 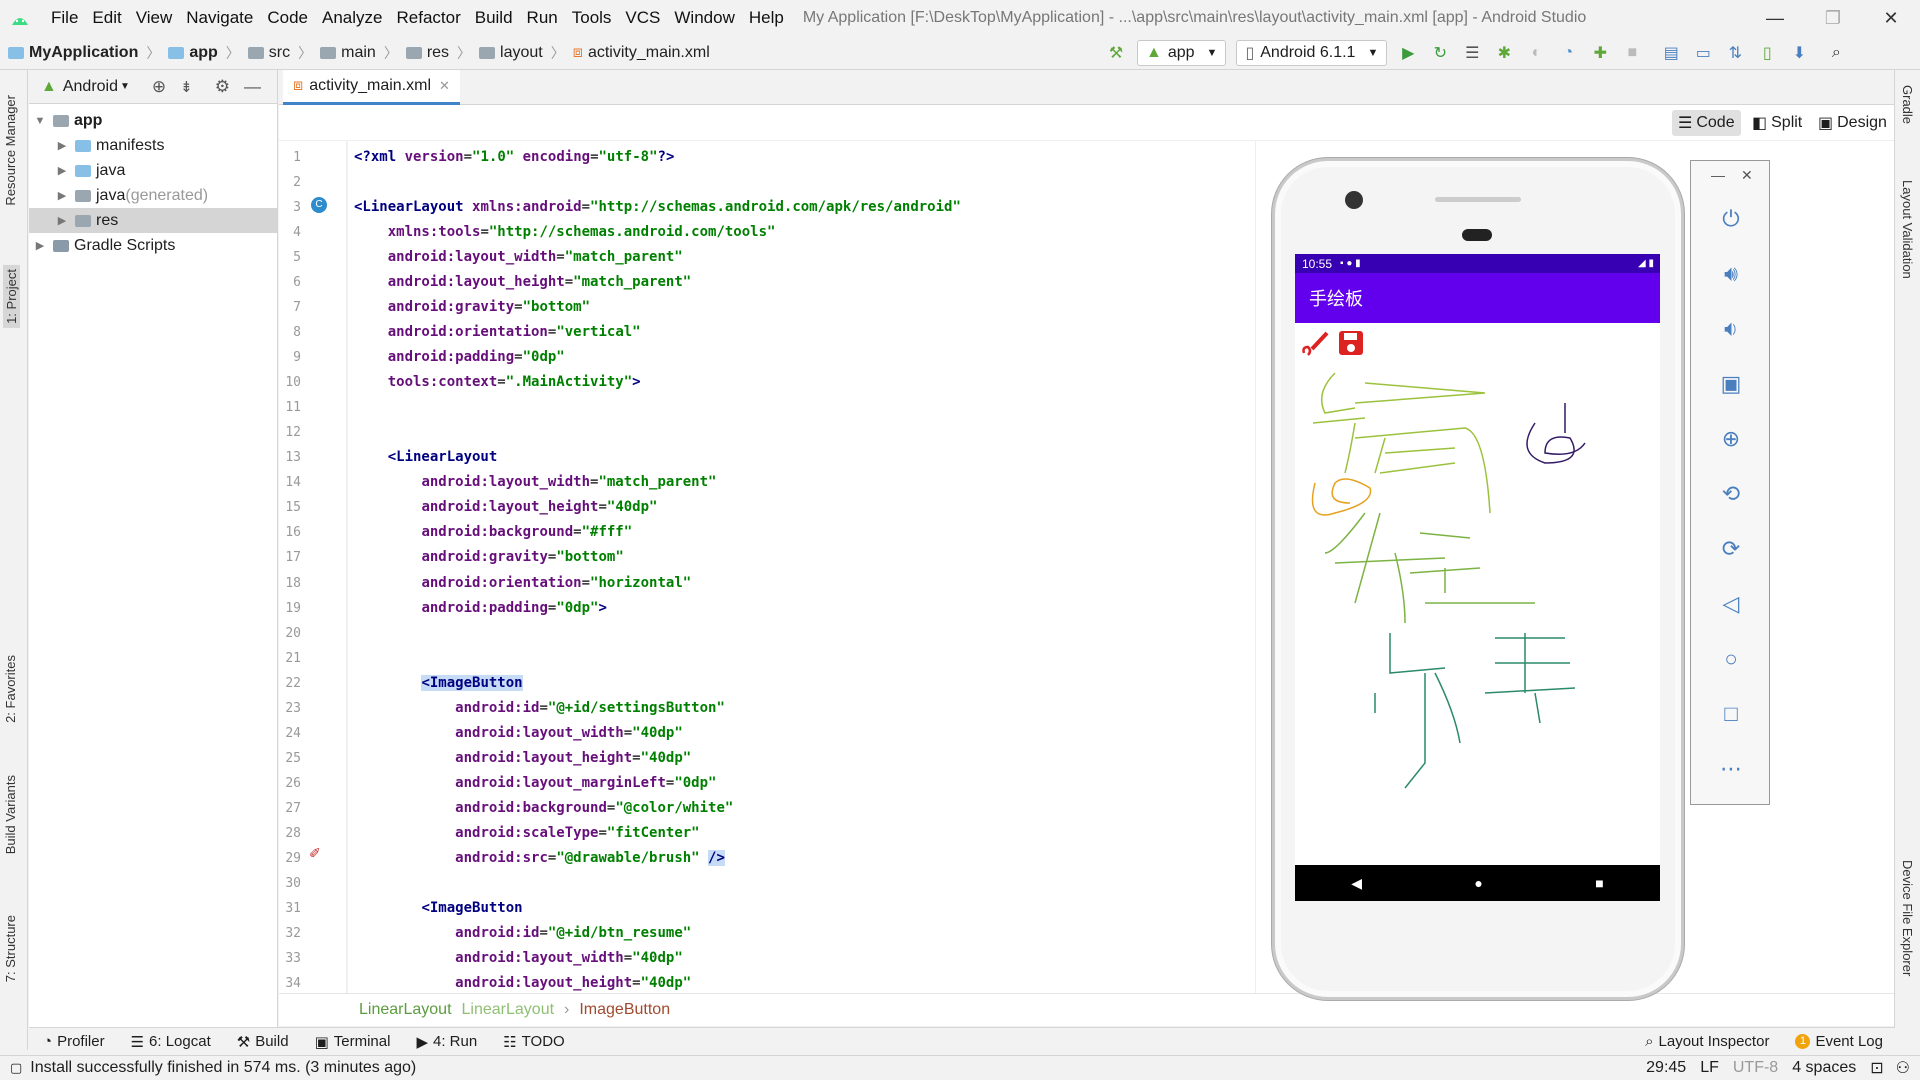 I want to click on tab-favorites: 2: Favorites, so click(x=10, y=689).